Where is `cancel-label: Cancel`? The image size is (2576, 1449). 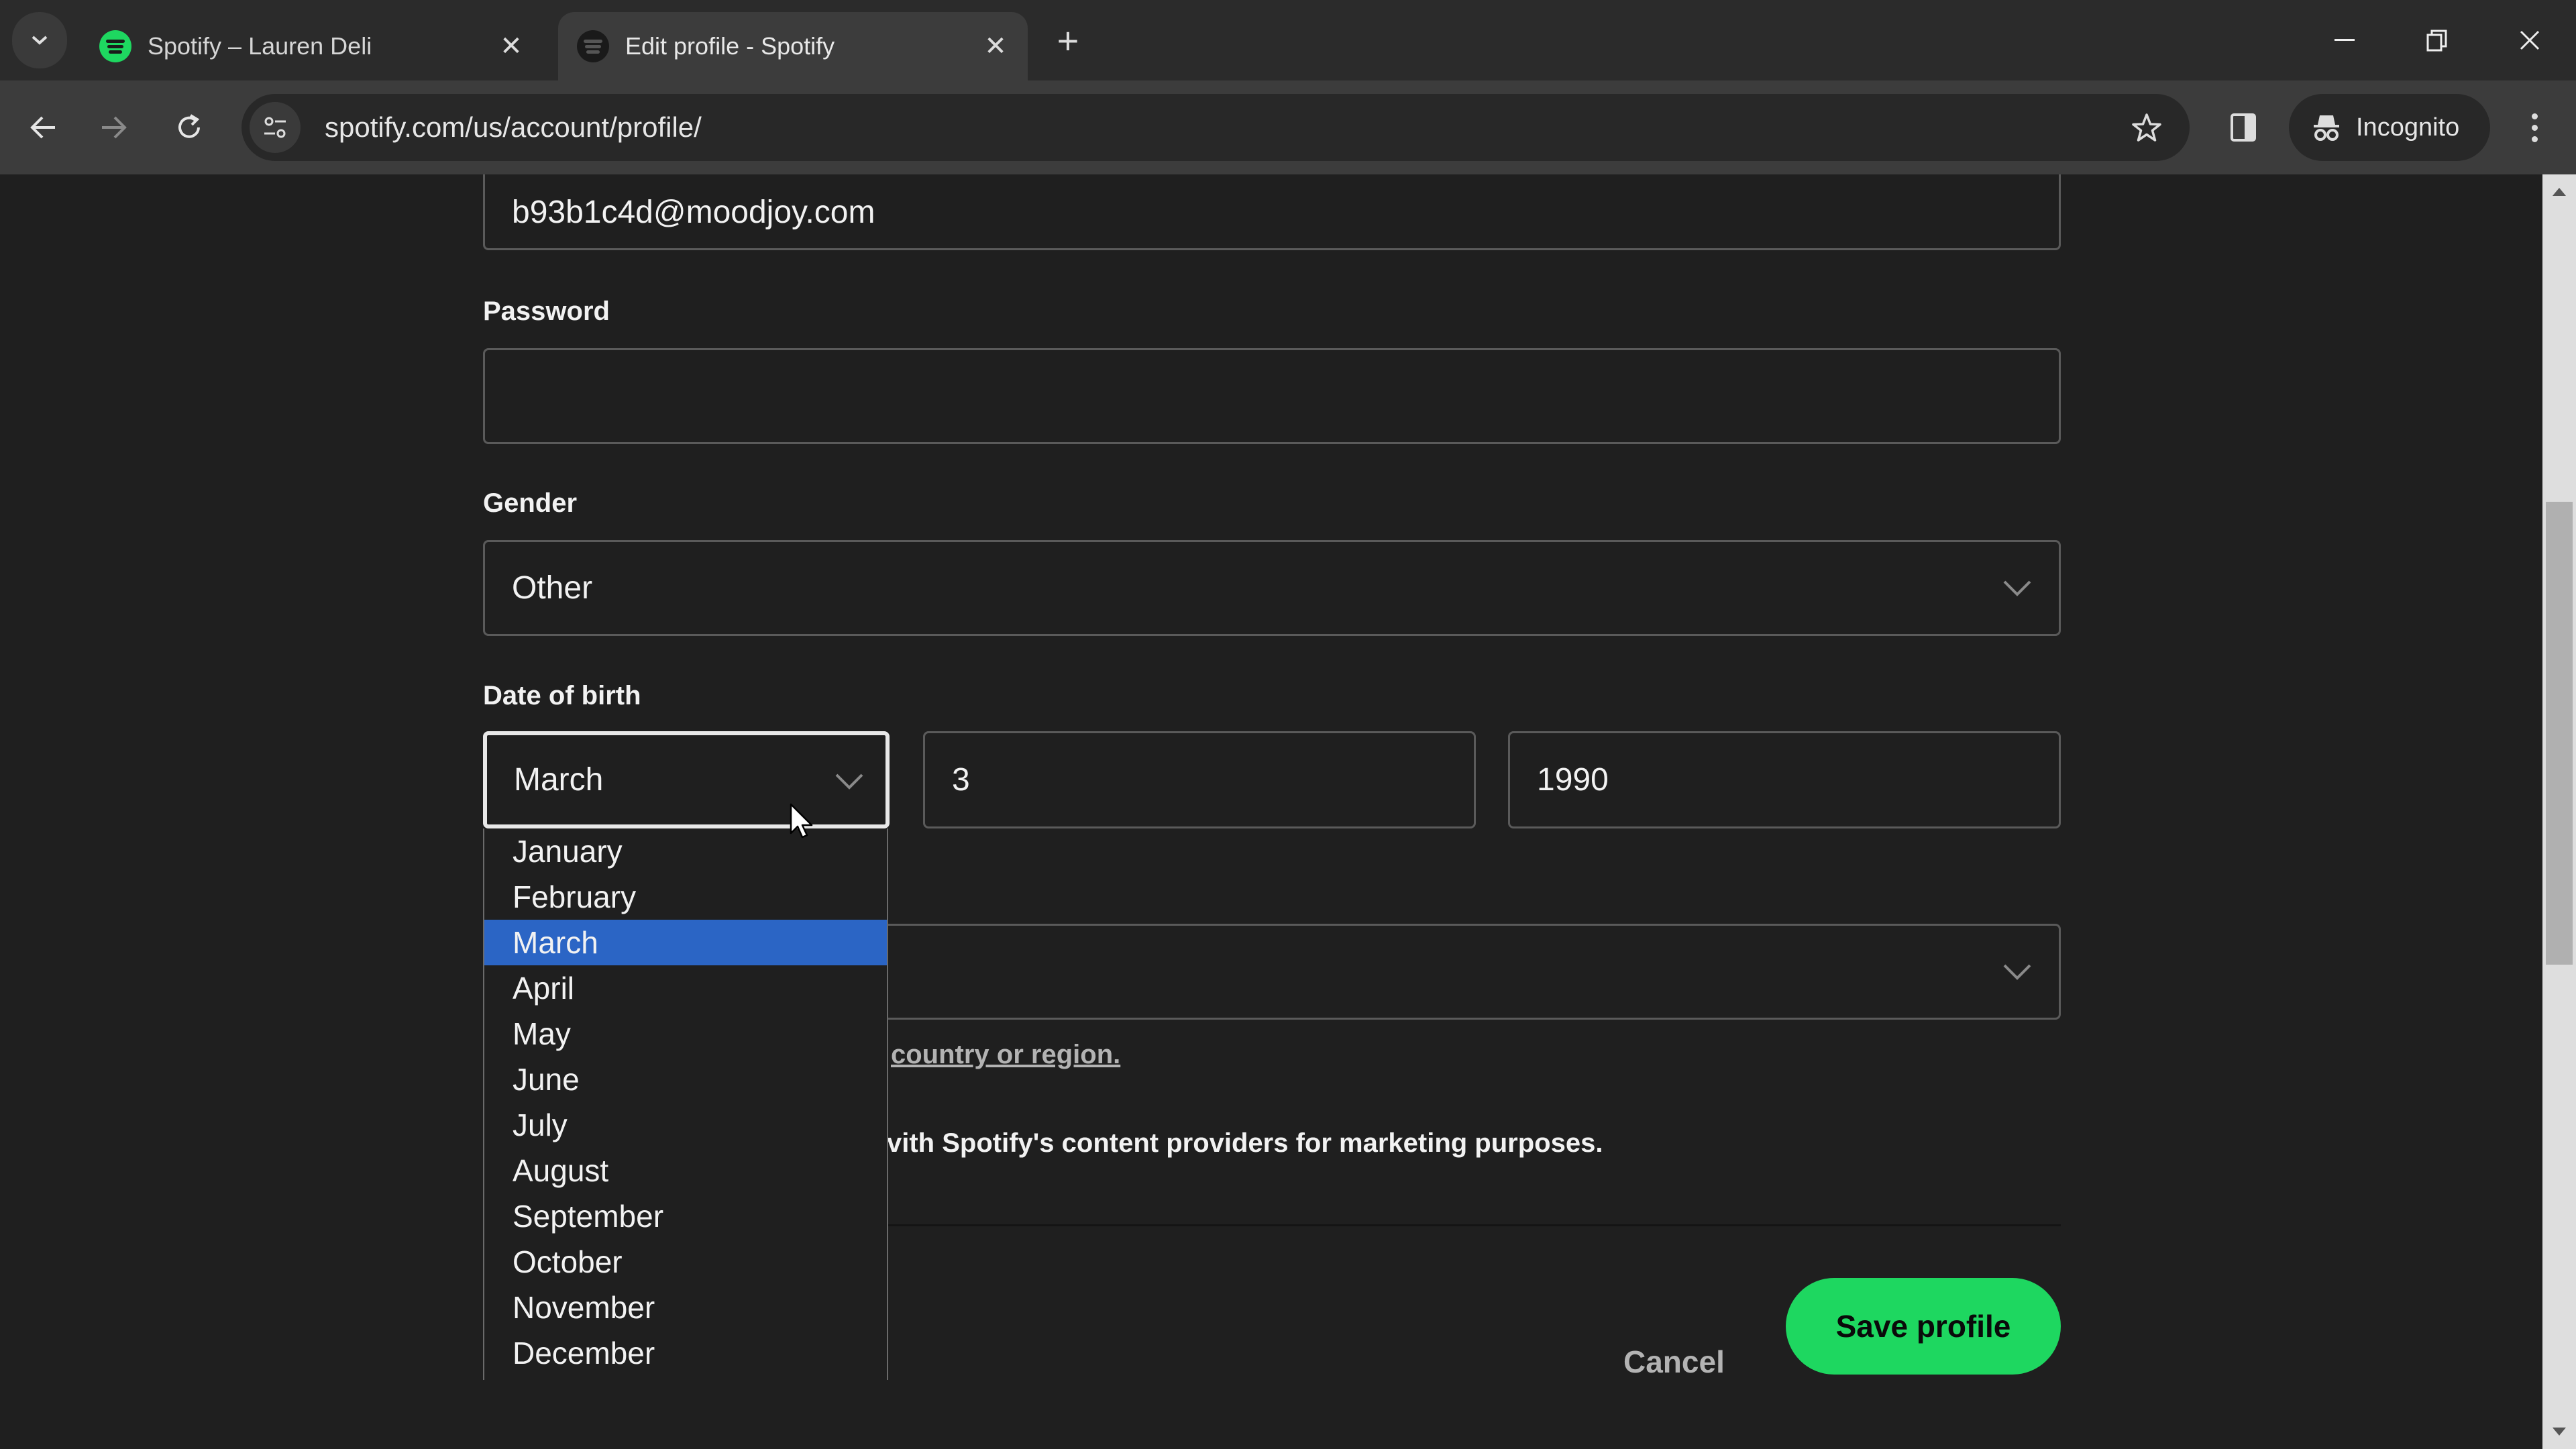 cancel-label: Cancel is located at coordinates (1674, 1361).